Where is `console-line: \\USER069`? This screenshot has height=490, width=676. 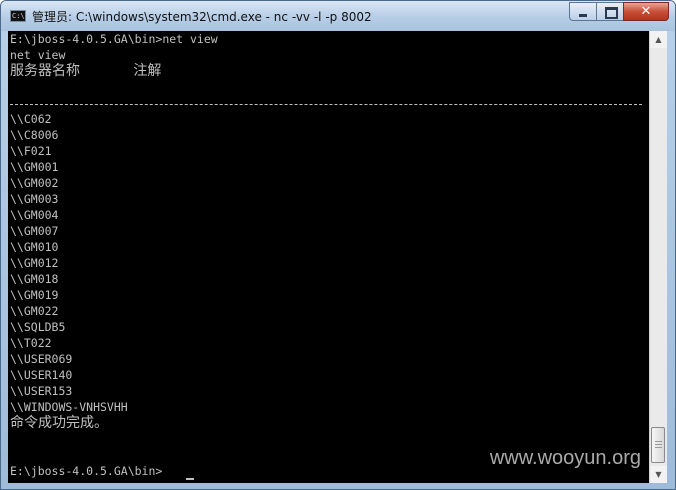
console-line: \\USER069 is located at coordinates (41, 359).